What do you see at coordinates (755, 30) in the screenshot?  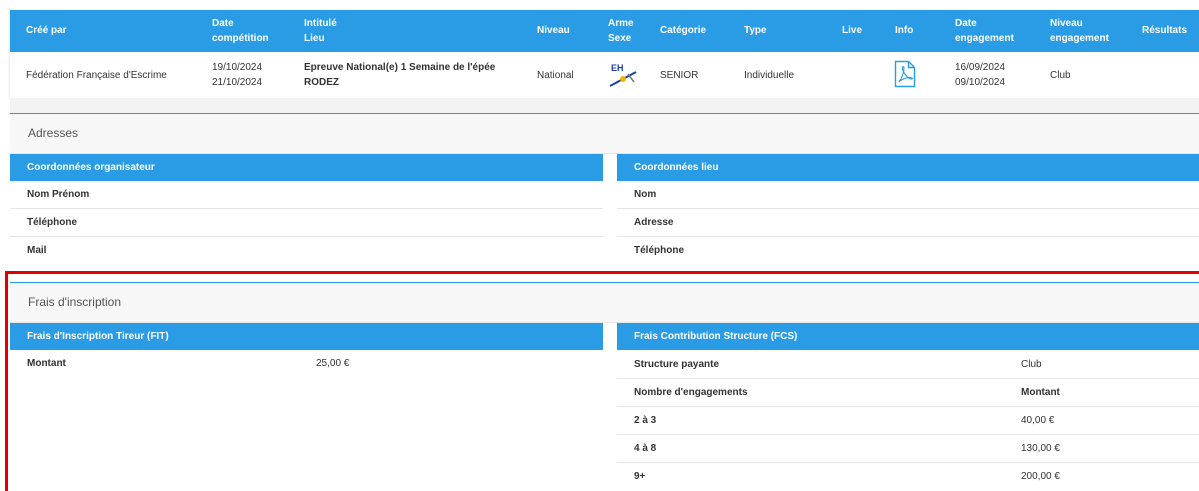 I see `header-type: Type` at bounding box center [755, 30].